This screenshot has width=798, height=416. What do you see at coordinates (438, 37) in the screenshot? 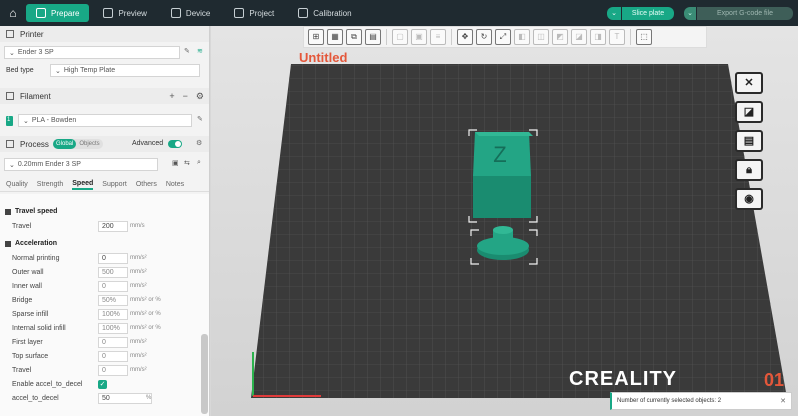
I see `layers-icon: ≡` at bounding box center [438, 37].